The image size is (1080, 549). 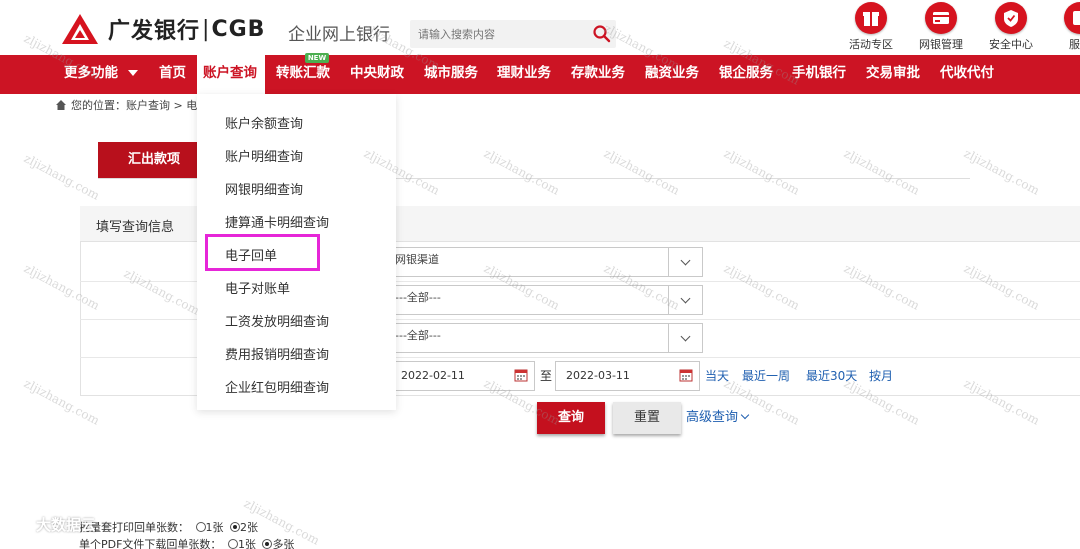 What do you see at coordinates (135, 227) in the screenshot?
I see `form-title: 填写查询信息` at bounding box center [135, 227].